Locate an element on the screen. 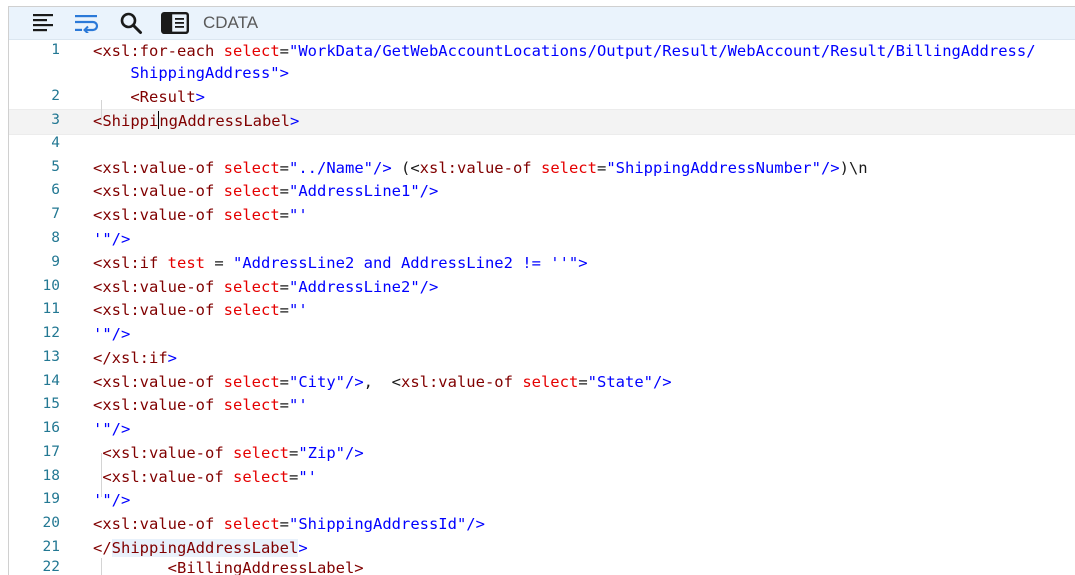 The width and height of the screenshot is (1075, 575). code-text: <BillingAddressLabel> is located at coordinates (580, 566).